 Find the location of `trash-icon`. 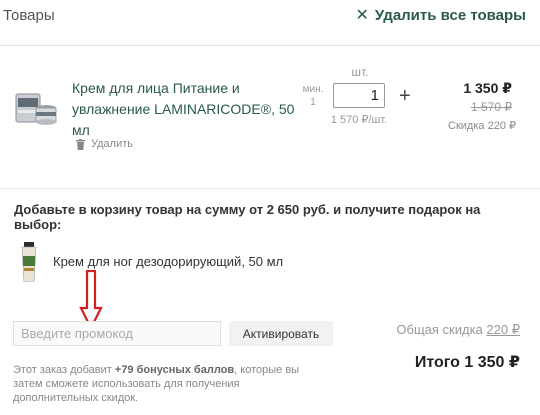

trash-icon is located at coordinates (80, 144).